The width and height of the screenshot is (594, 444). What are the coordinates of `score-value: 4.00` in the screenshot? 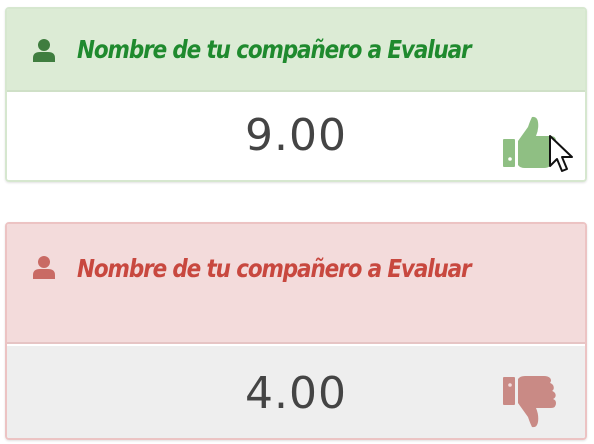 It's located at (296, 393).